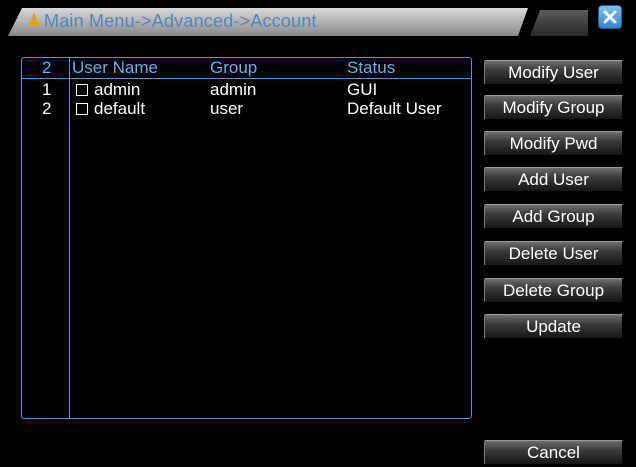 This screenshot has height=467, width=636. Describe the element at coordinates (554, 290) in the screenshot. I see `delete-group-button: Delete Group` at that location.